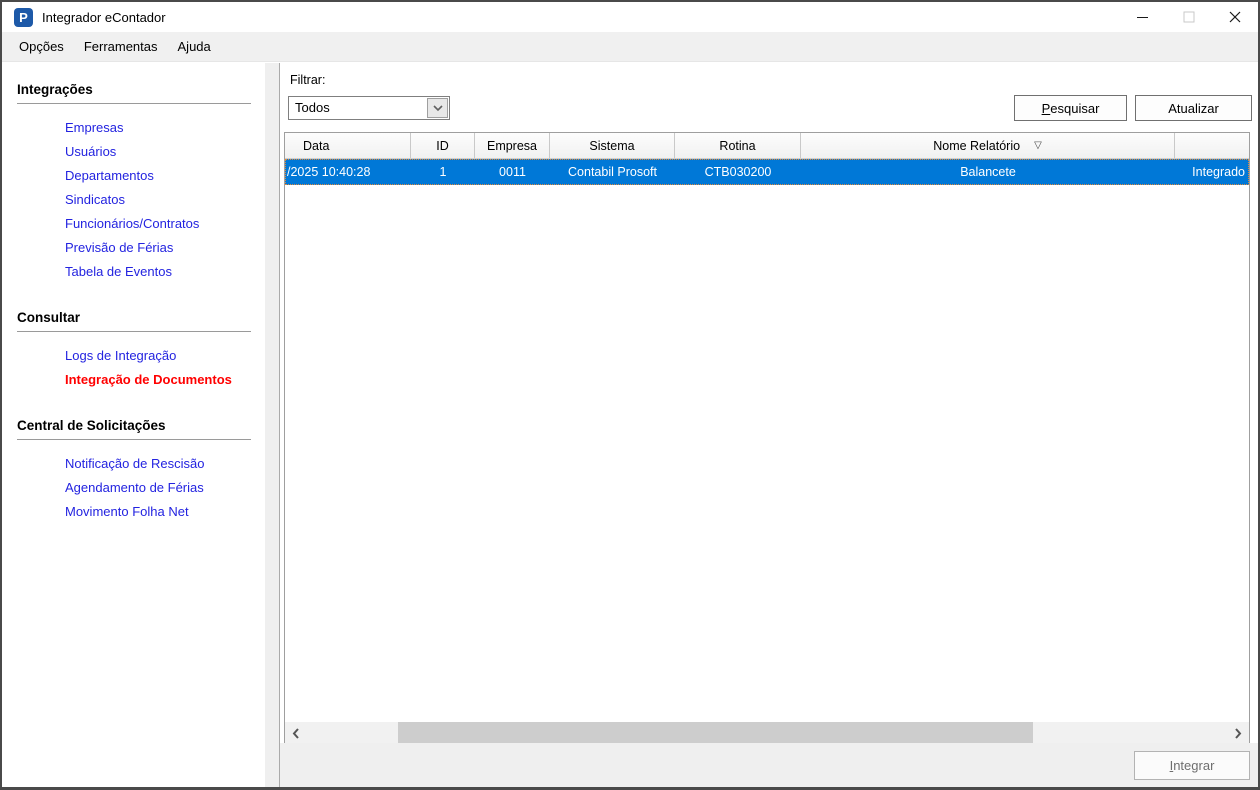  What do you see at coordinates (512, 172) in the screenshot?
I see `cell-empresa: 0011` at bounding box center [512, 172].